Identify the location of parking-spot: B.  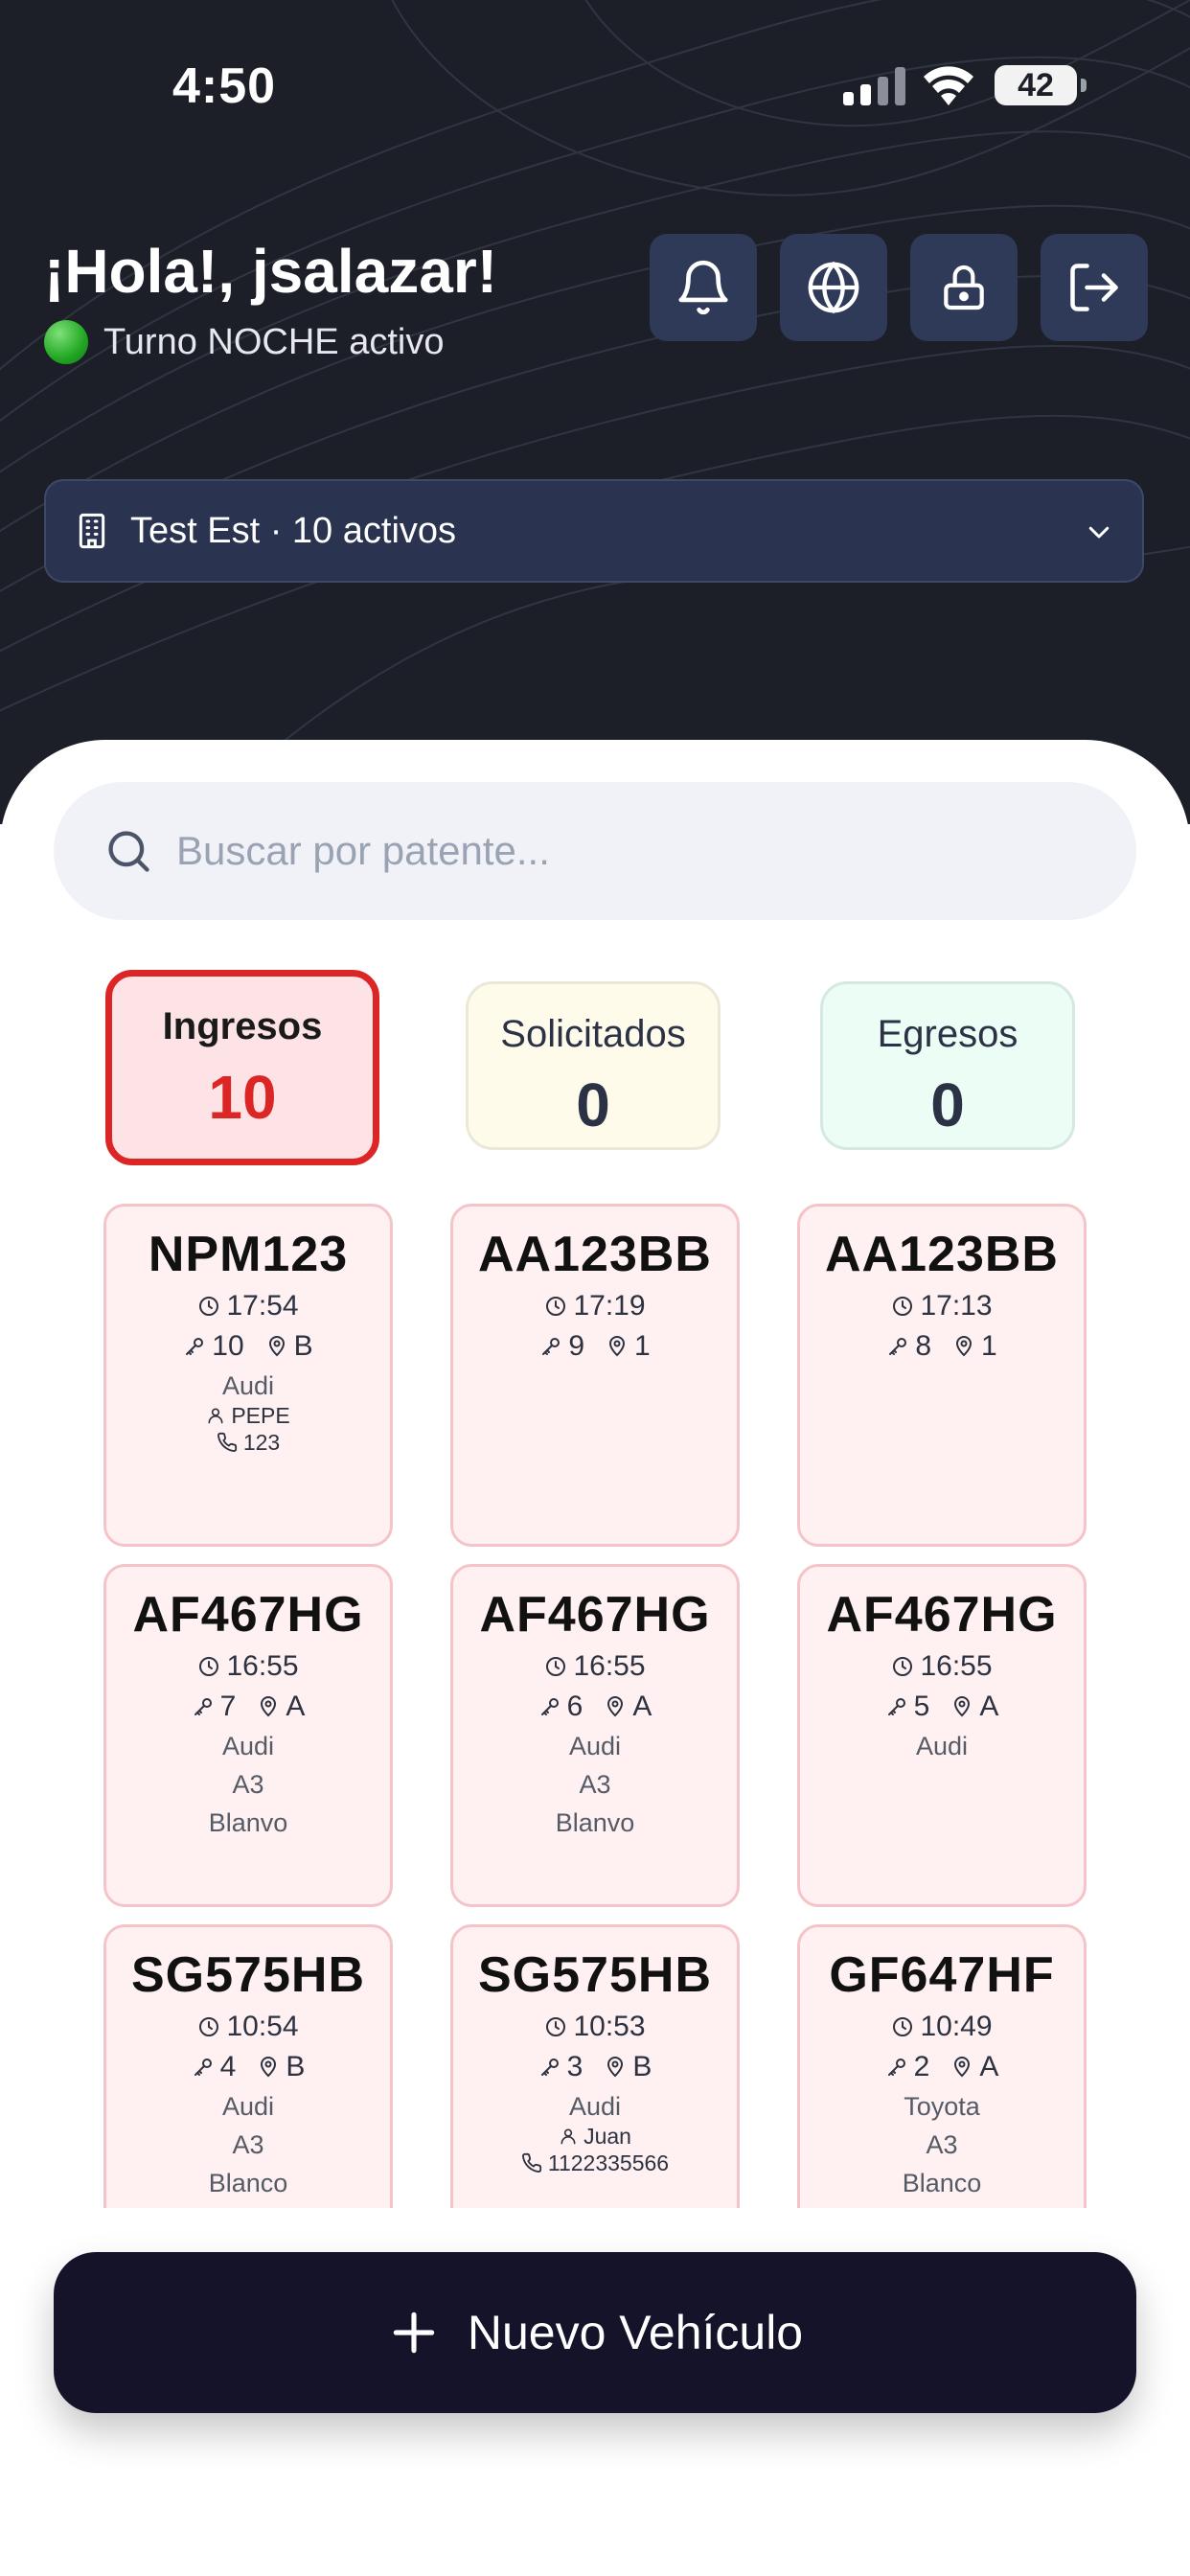
(296, 2066).